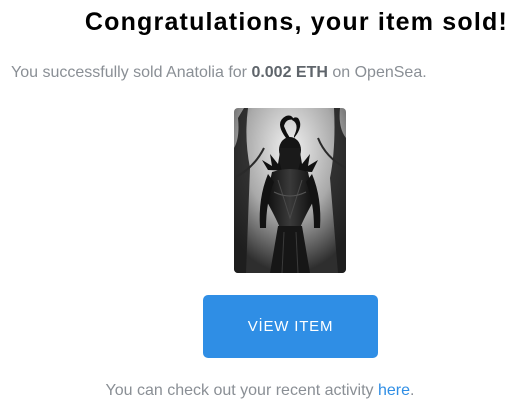 Image resolution: width=520 pixels, height=412 pixels. What do you see at coordinates (289, 72) in the screenshot?
I see `sale-price: 0.002 ETH` at bounding box center [289, 72].